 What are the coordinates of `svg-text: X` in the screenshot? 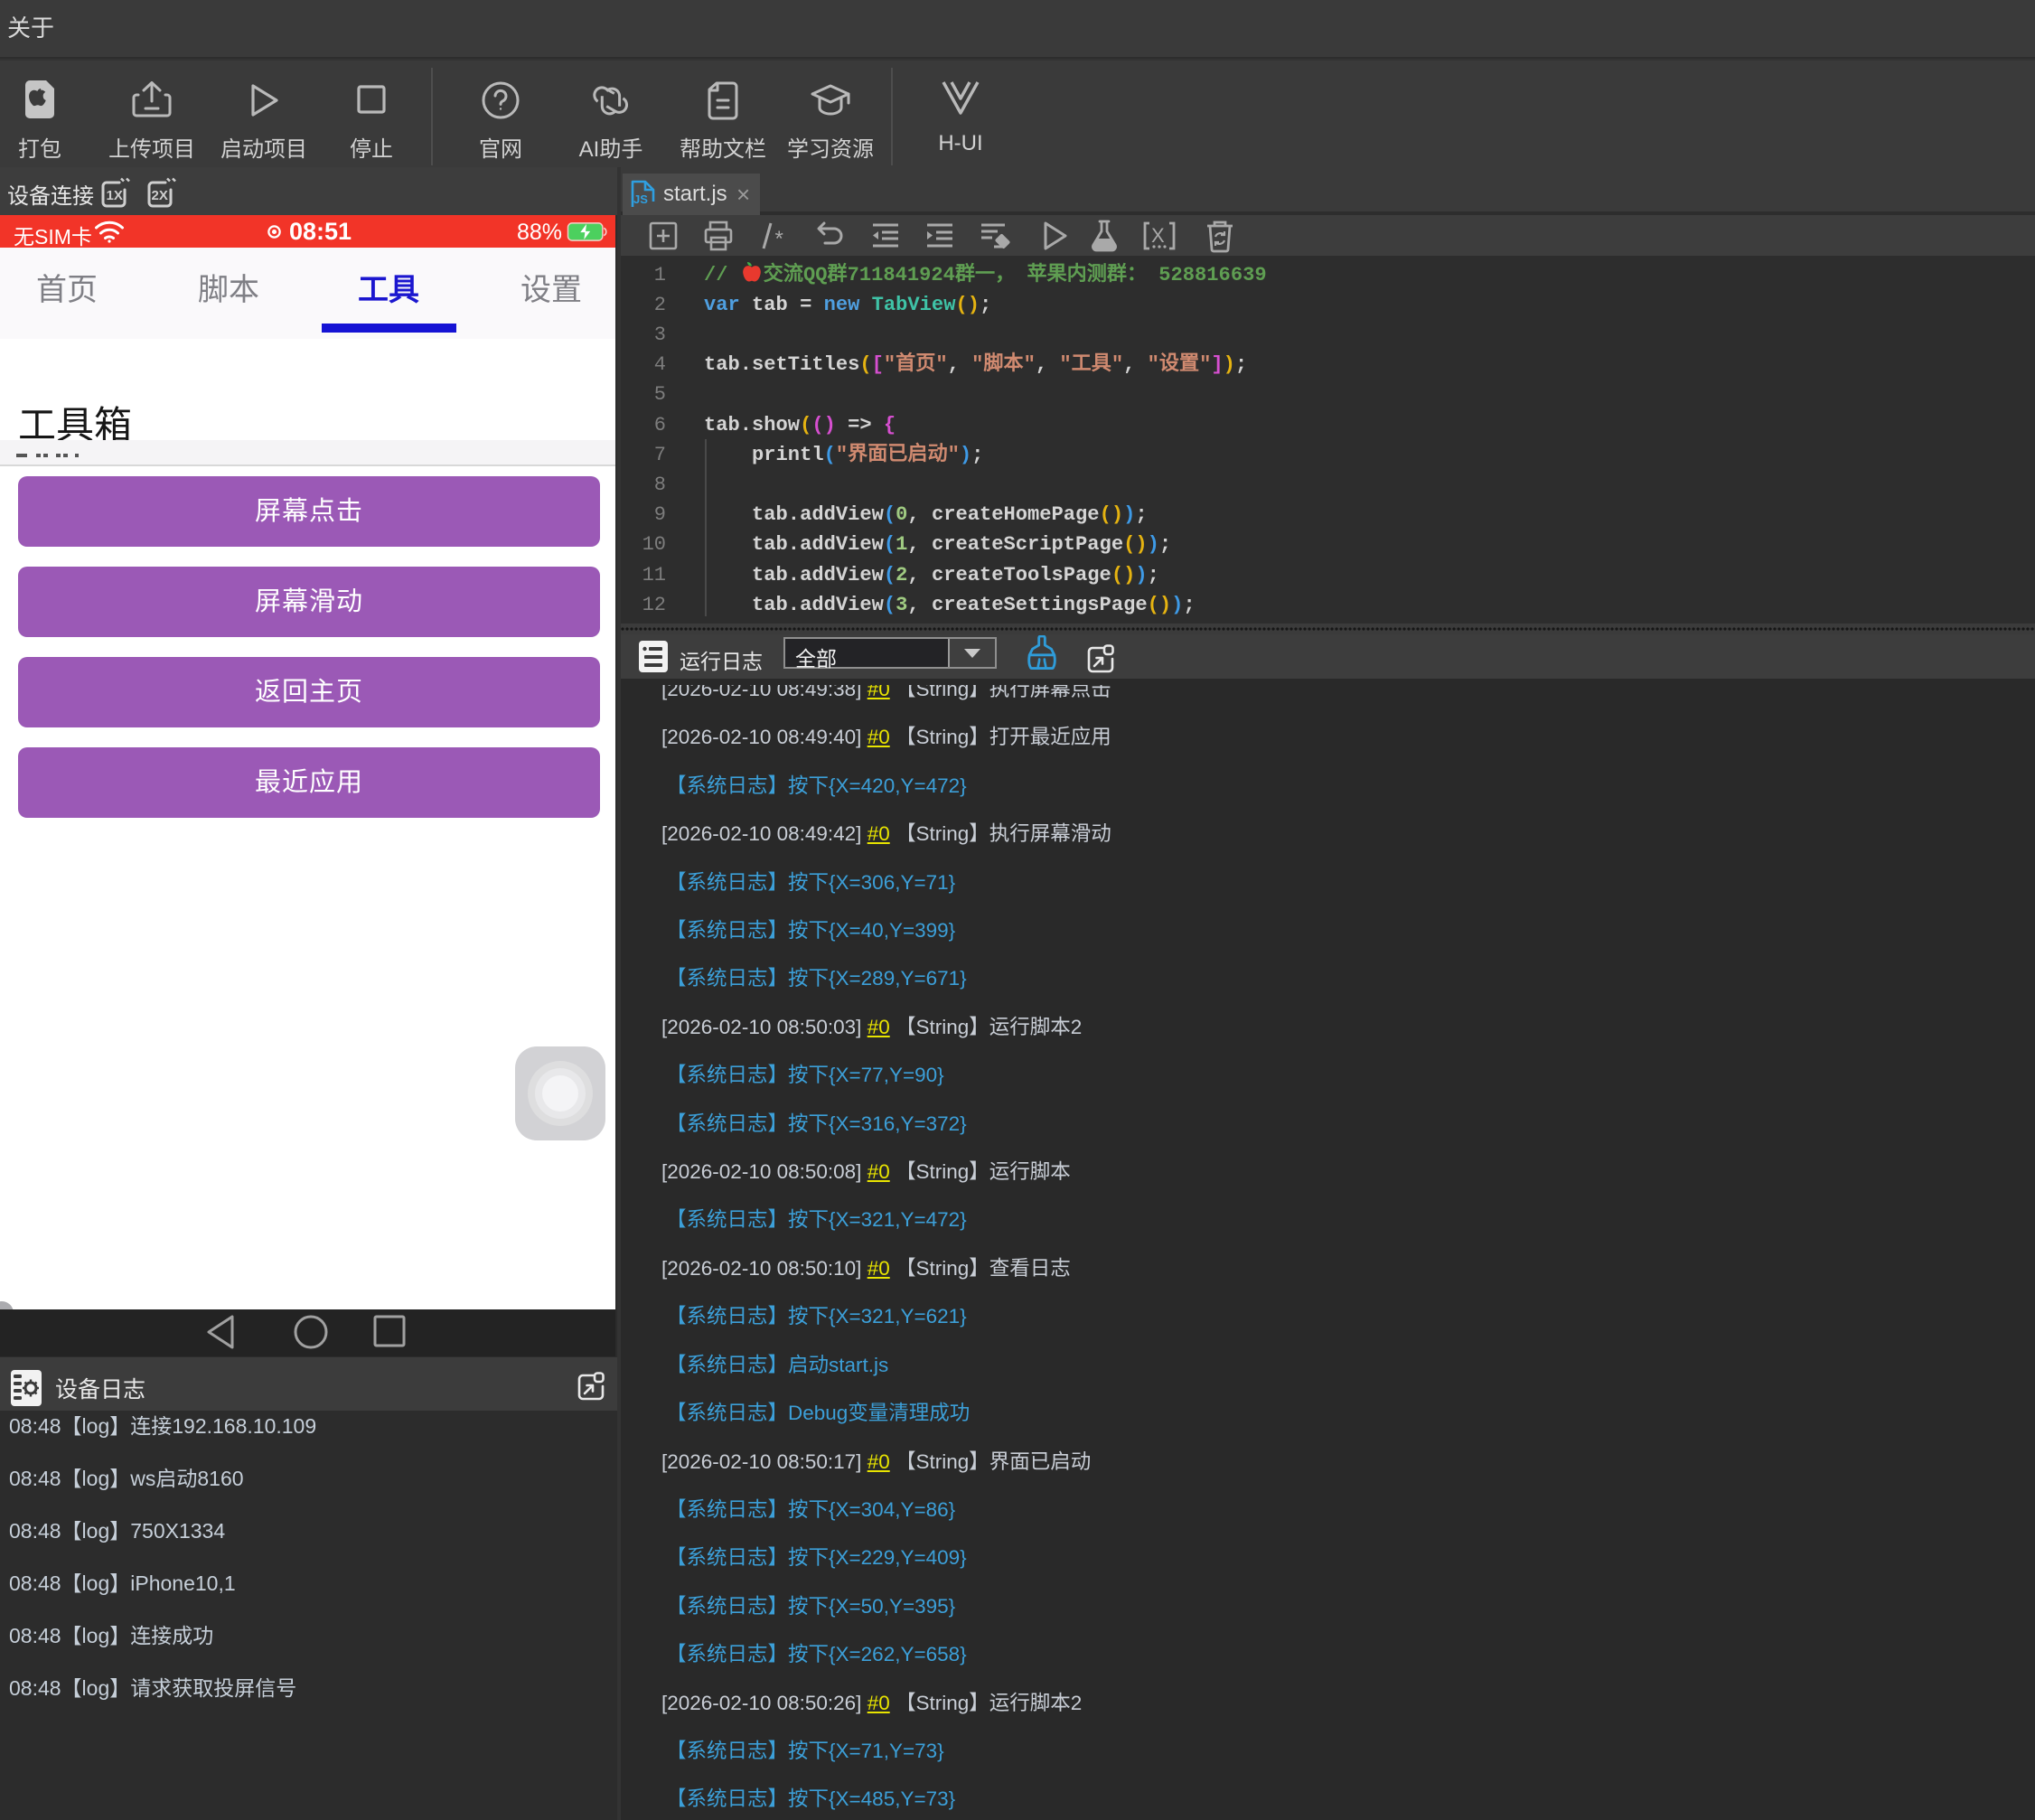 It's located at (1158, 236).